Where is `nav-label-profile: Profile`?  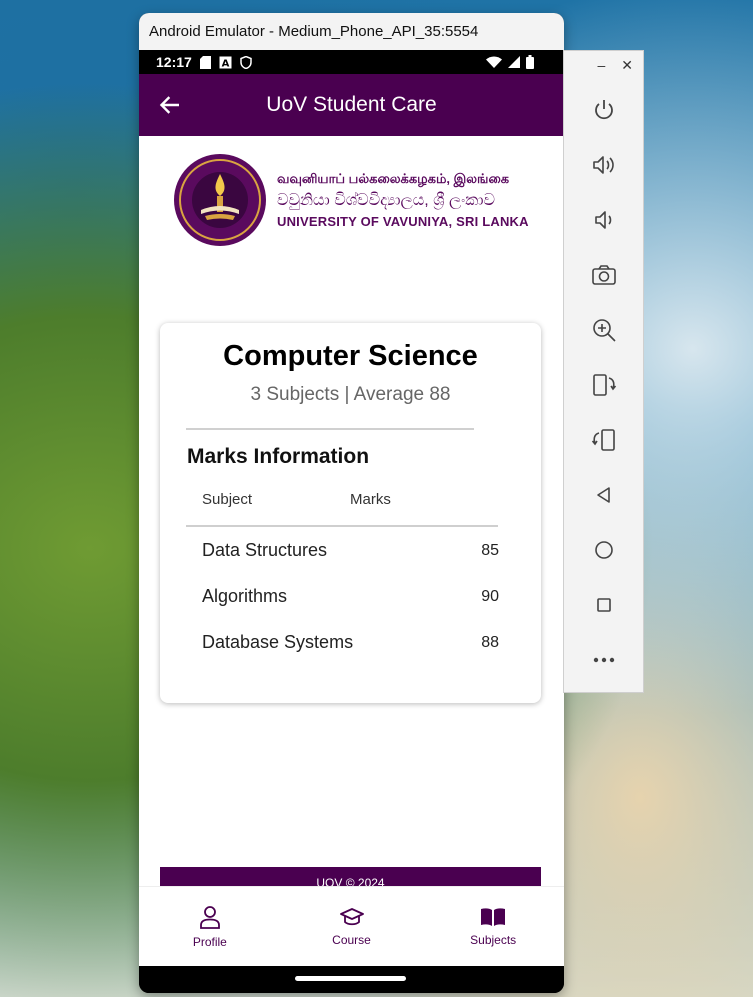
nav-label-profile: Profile is located at coordinates (209, 941).